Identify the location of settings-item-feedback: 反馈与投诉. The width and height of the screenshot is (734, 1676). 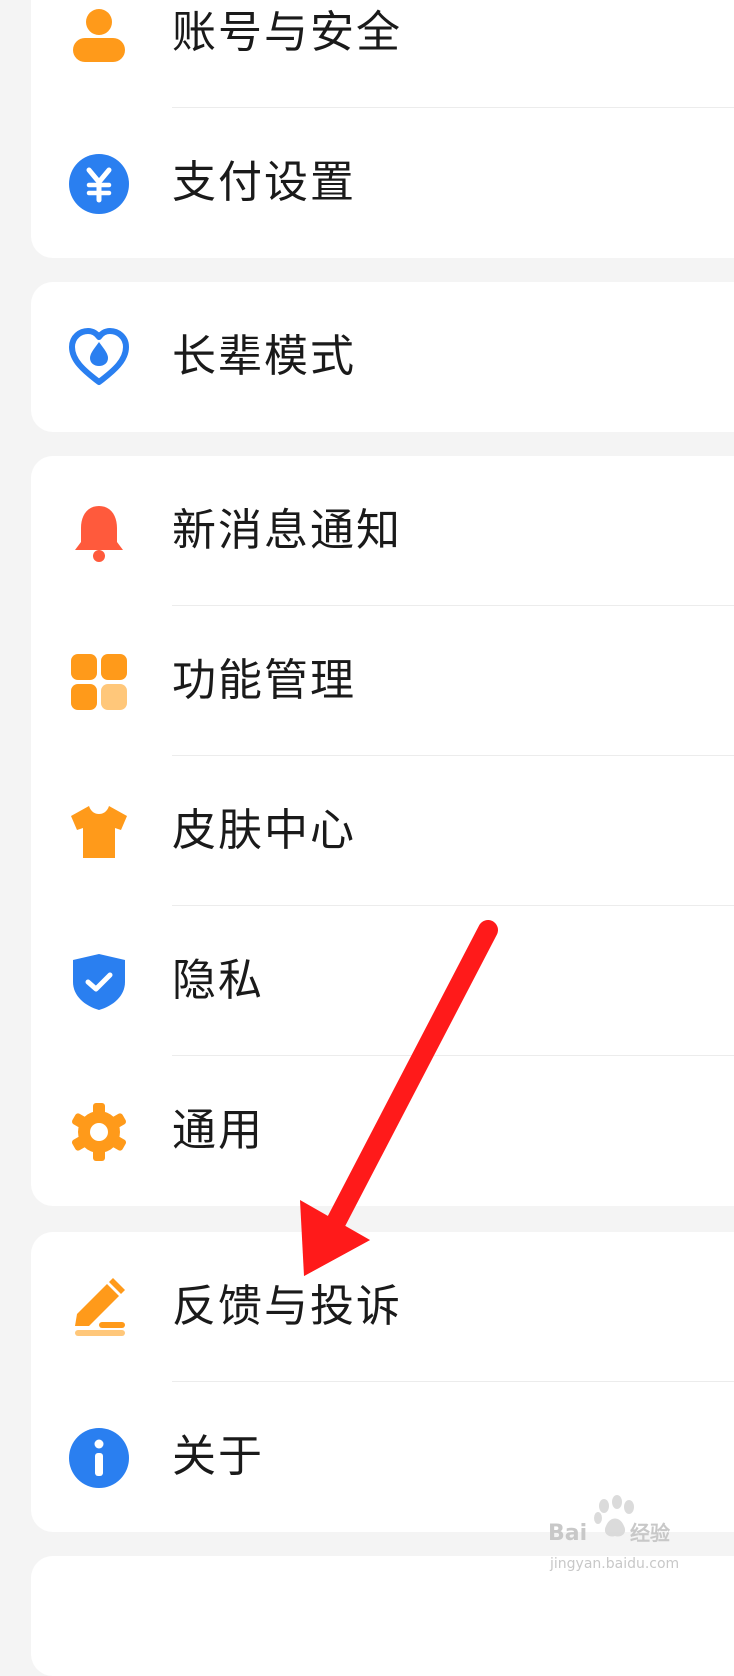
(382, 1307).